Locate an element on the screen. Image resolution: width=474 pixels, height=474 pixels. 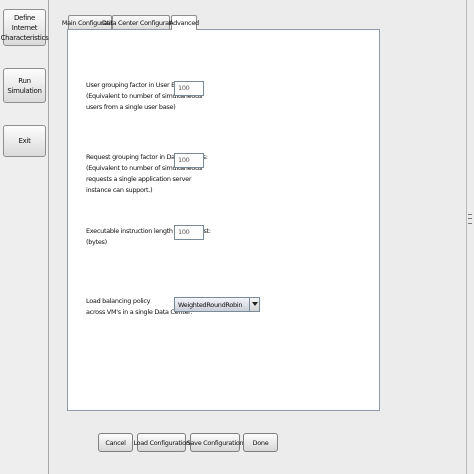
run-simulation-label: Run Simulation is located at coordinates (24, 85).